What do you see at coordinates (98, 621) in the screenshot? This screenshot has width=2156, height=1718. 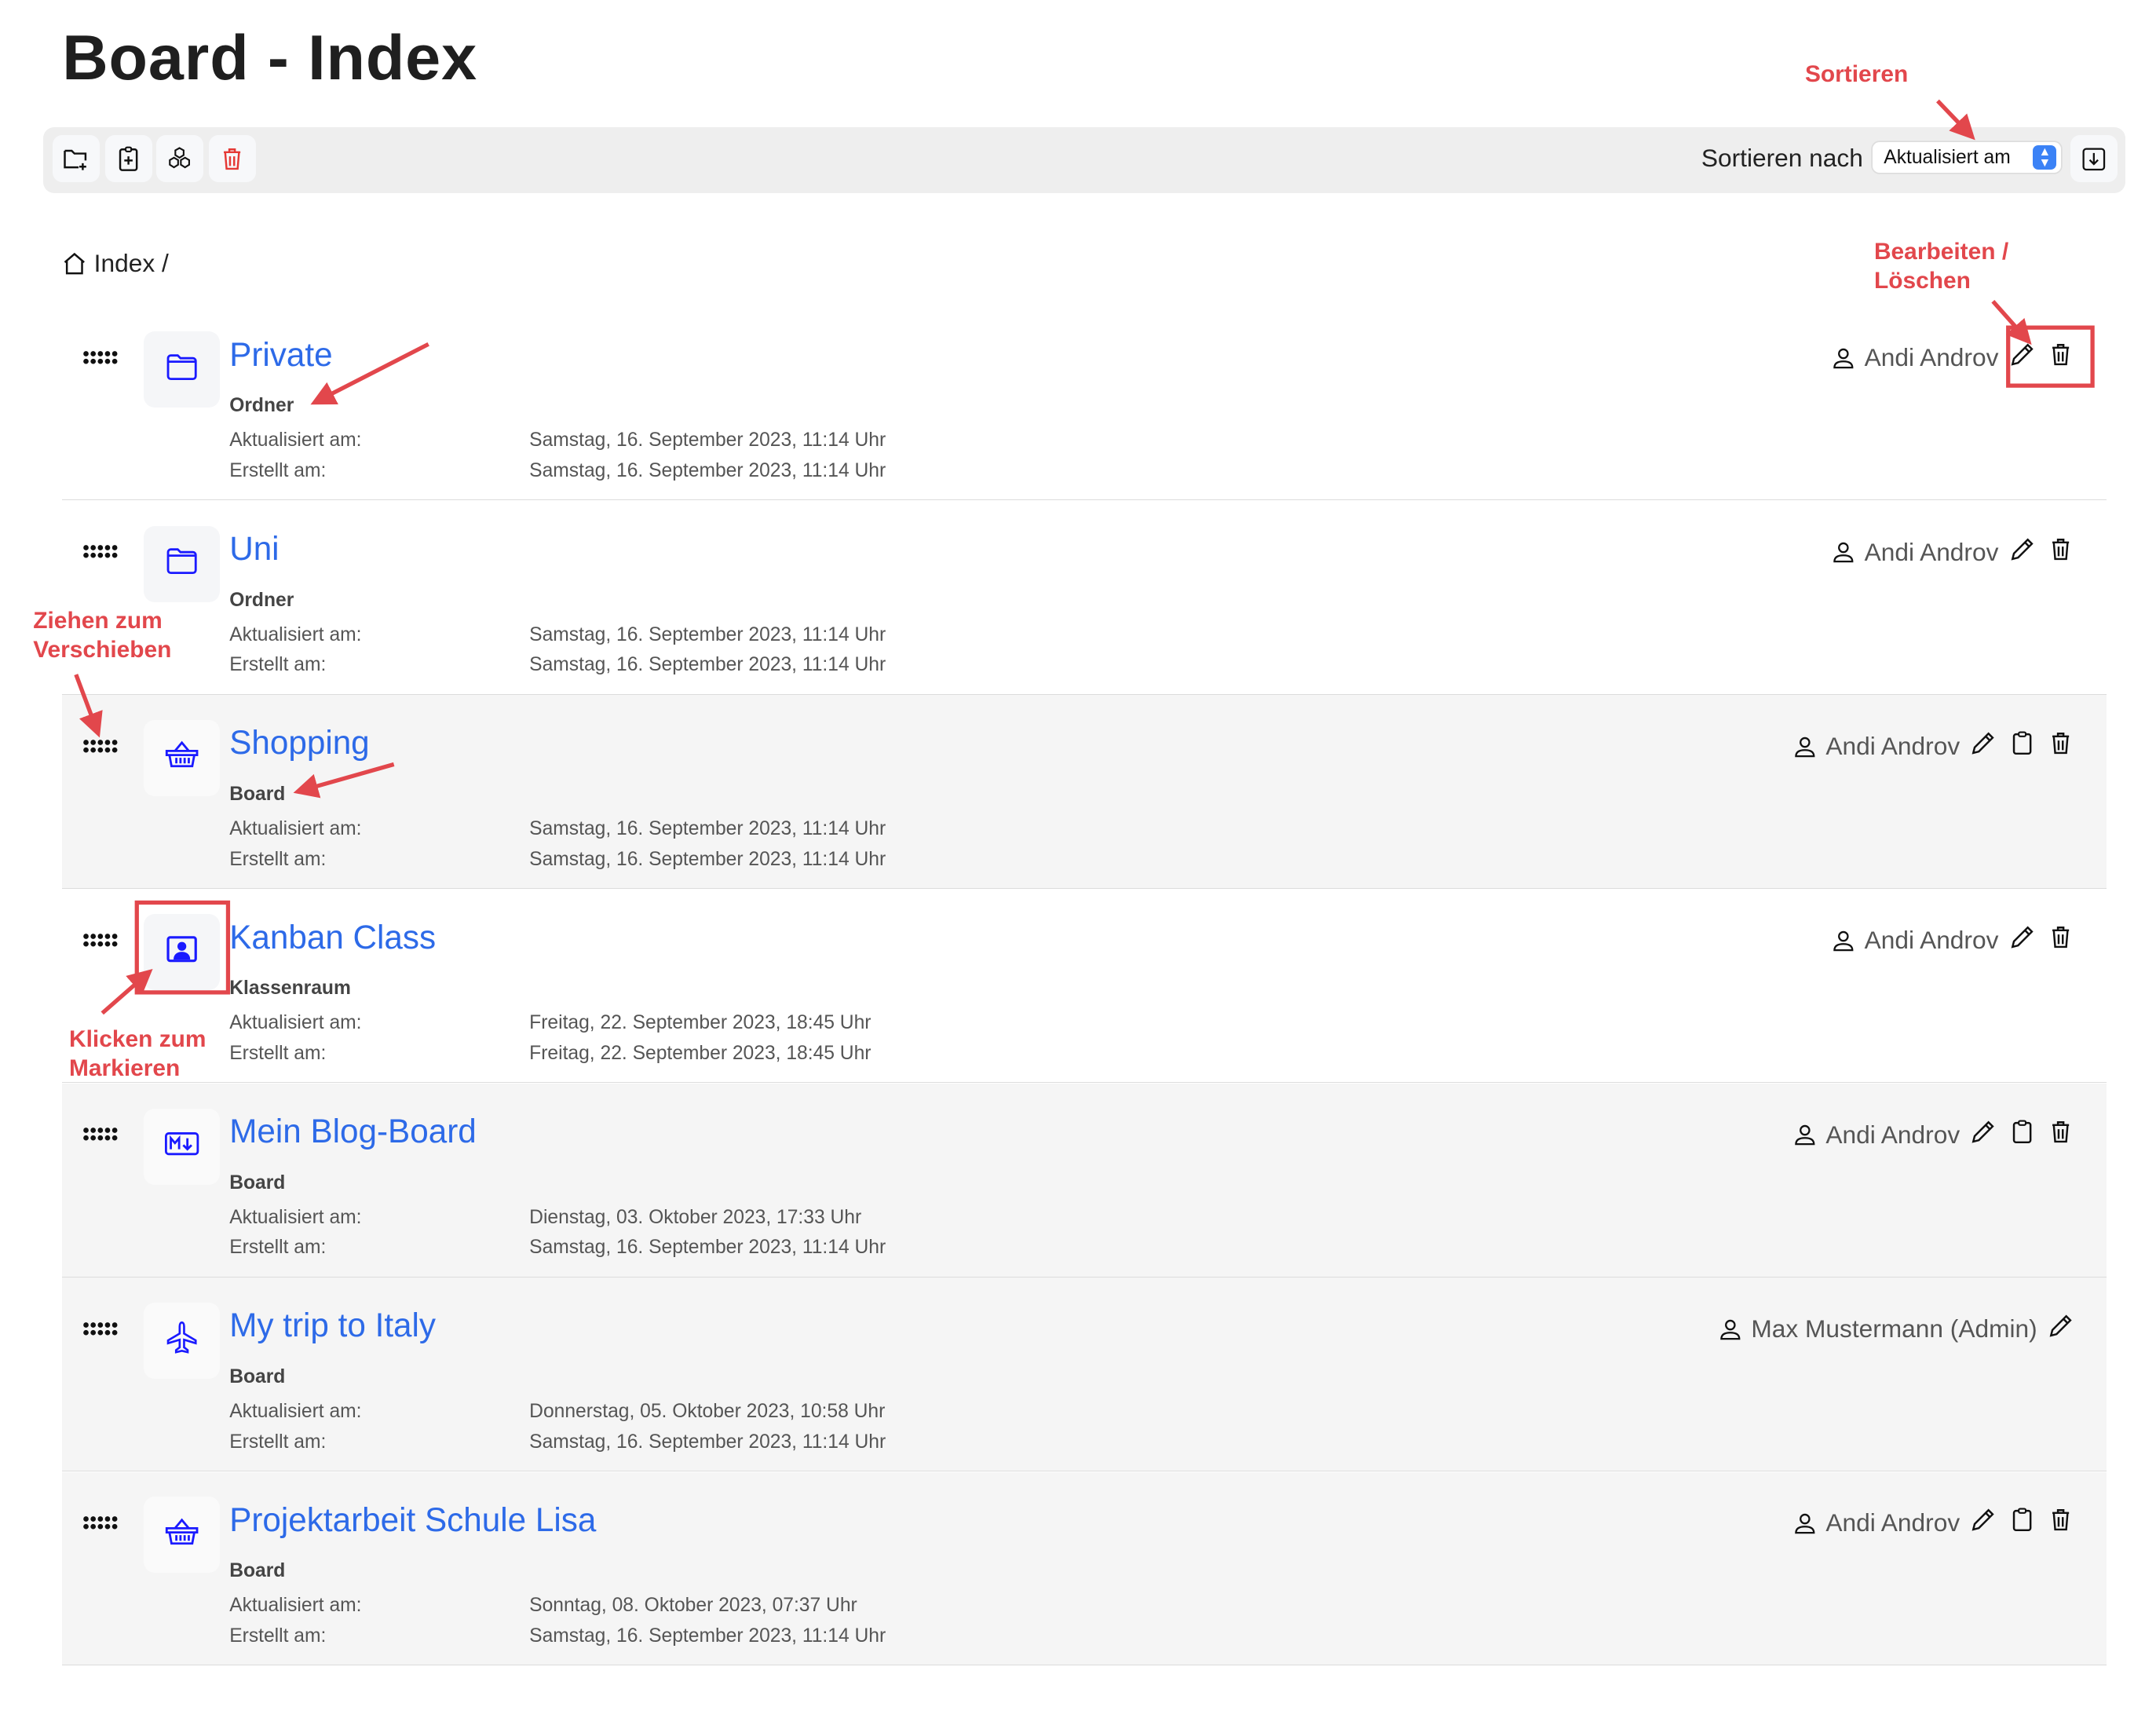 I see `annotation-drag-line1: Ziehen zum` at bounding box center [98, 621].